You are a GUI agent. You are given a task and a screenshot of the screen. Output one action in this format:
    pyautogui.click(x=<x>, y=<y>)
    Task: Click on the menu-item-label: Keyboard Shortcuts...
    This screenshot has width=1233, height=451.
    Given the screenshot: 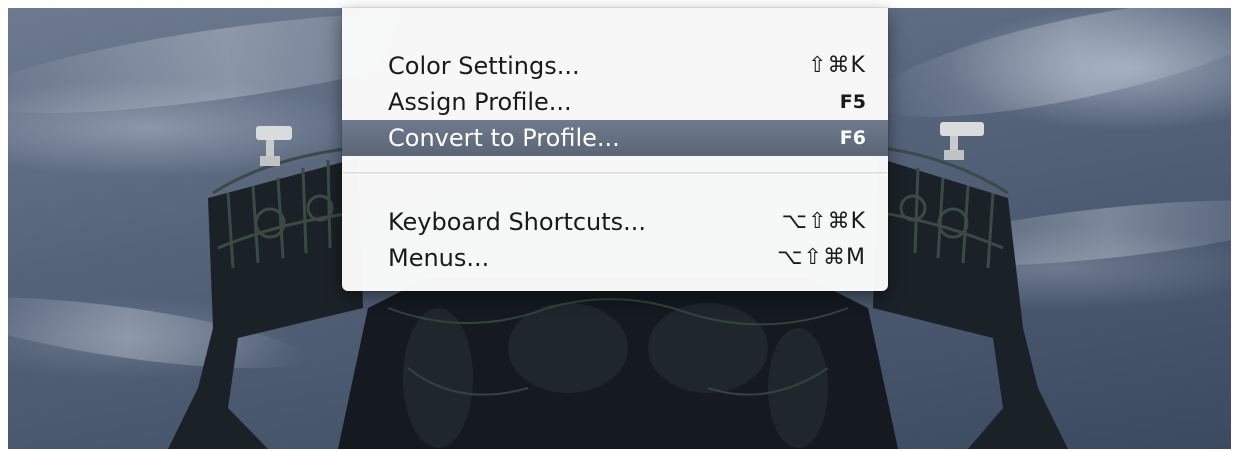 What is the action you would take?
    pyautogui.click(x=517, y=222)
    